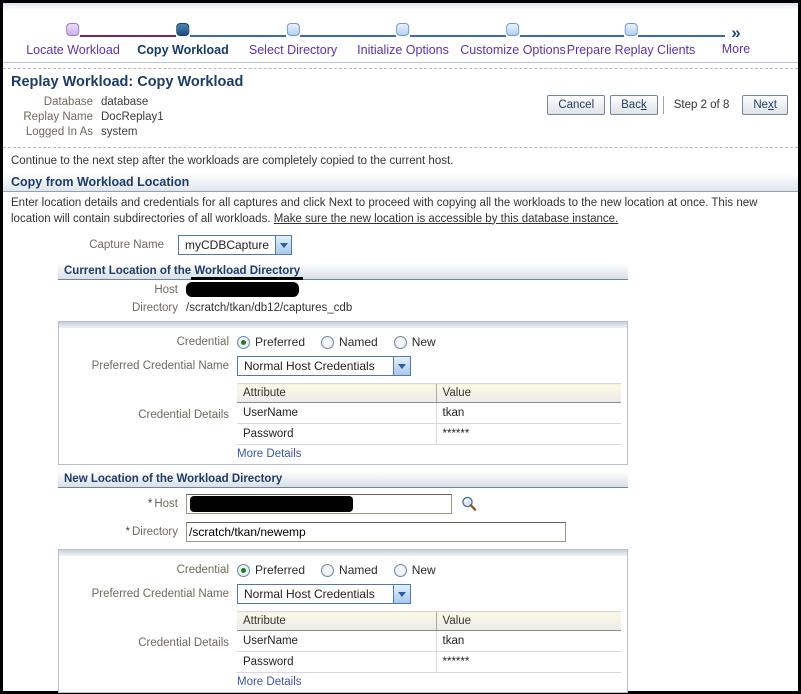 The width and height of the screenshot is (801, 694). I want to click on table-row: Password ******, so click(429, 662).